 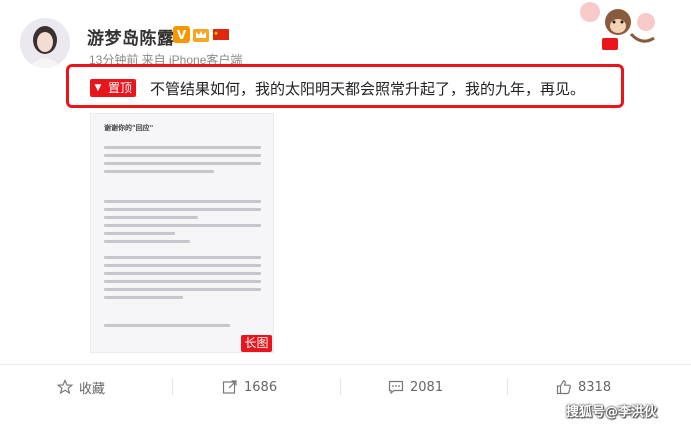 What do you see at coordinates (229, 387) in the screenshot?
I see `repost-icon` at bounding box center [229, 387].